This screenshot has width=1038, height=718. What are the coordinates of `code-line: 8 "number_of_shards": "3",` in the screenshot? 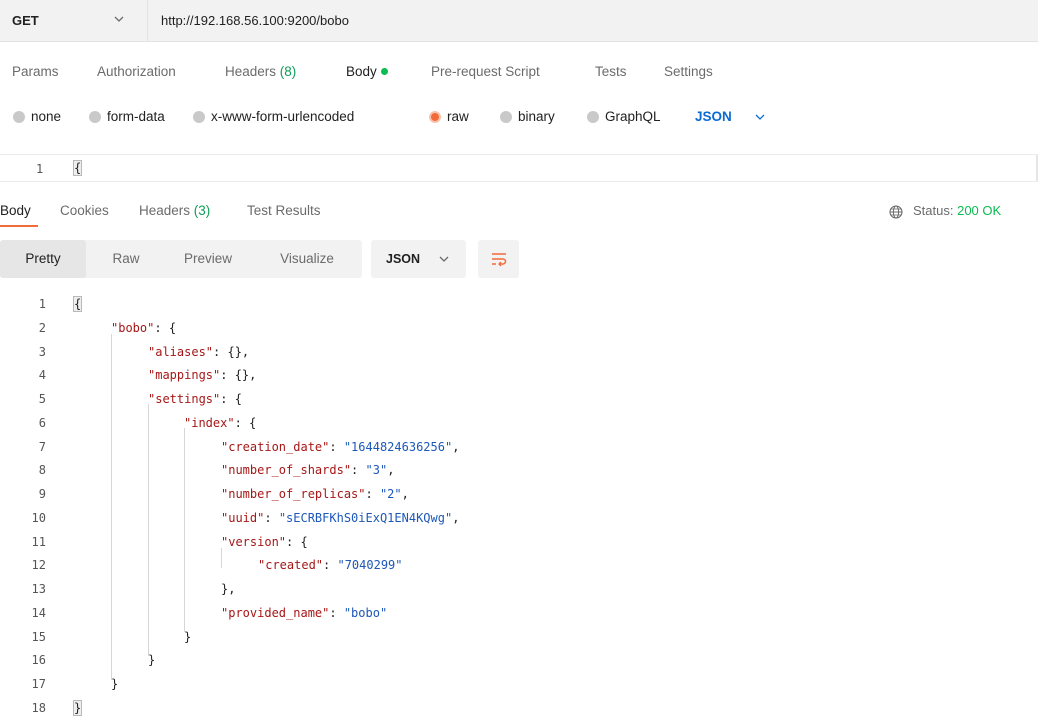 It's located at (519, 471).